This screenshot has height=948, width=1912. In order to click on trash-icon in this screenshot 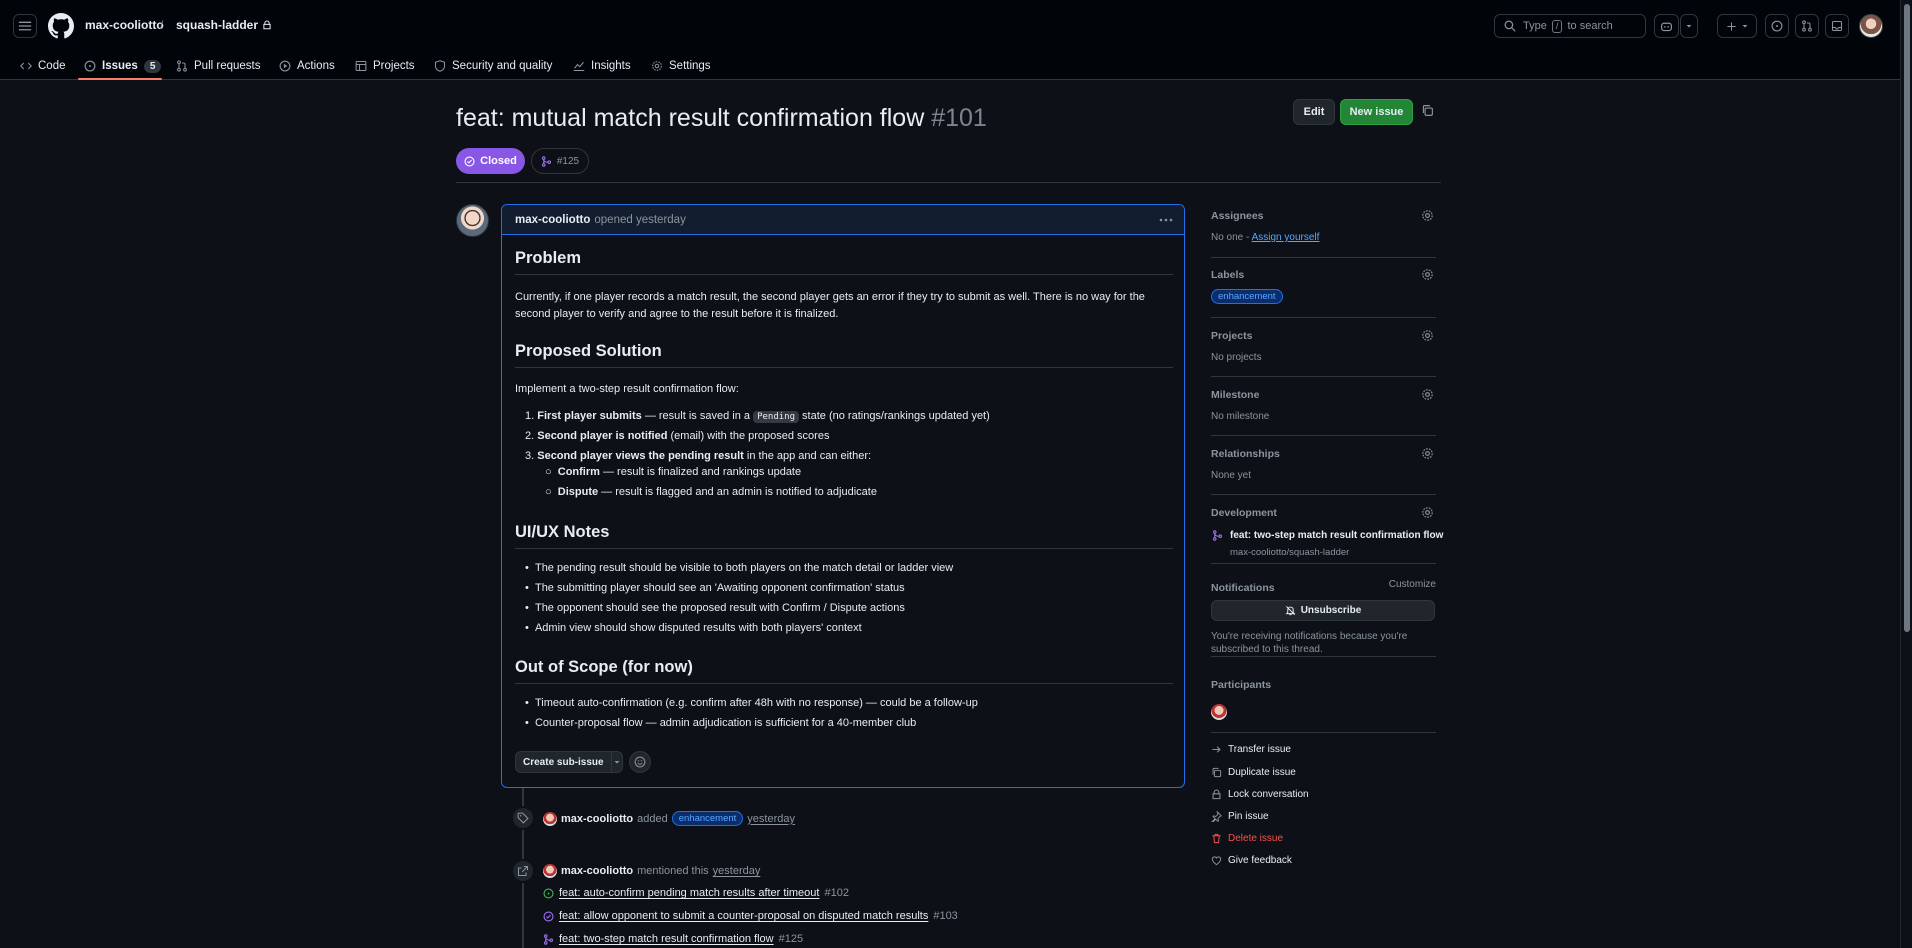, I will do `click(1216, 838)`.